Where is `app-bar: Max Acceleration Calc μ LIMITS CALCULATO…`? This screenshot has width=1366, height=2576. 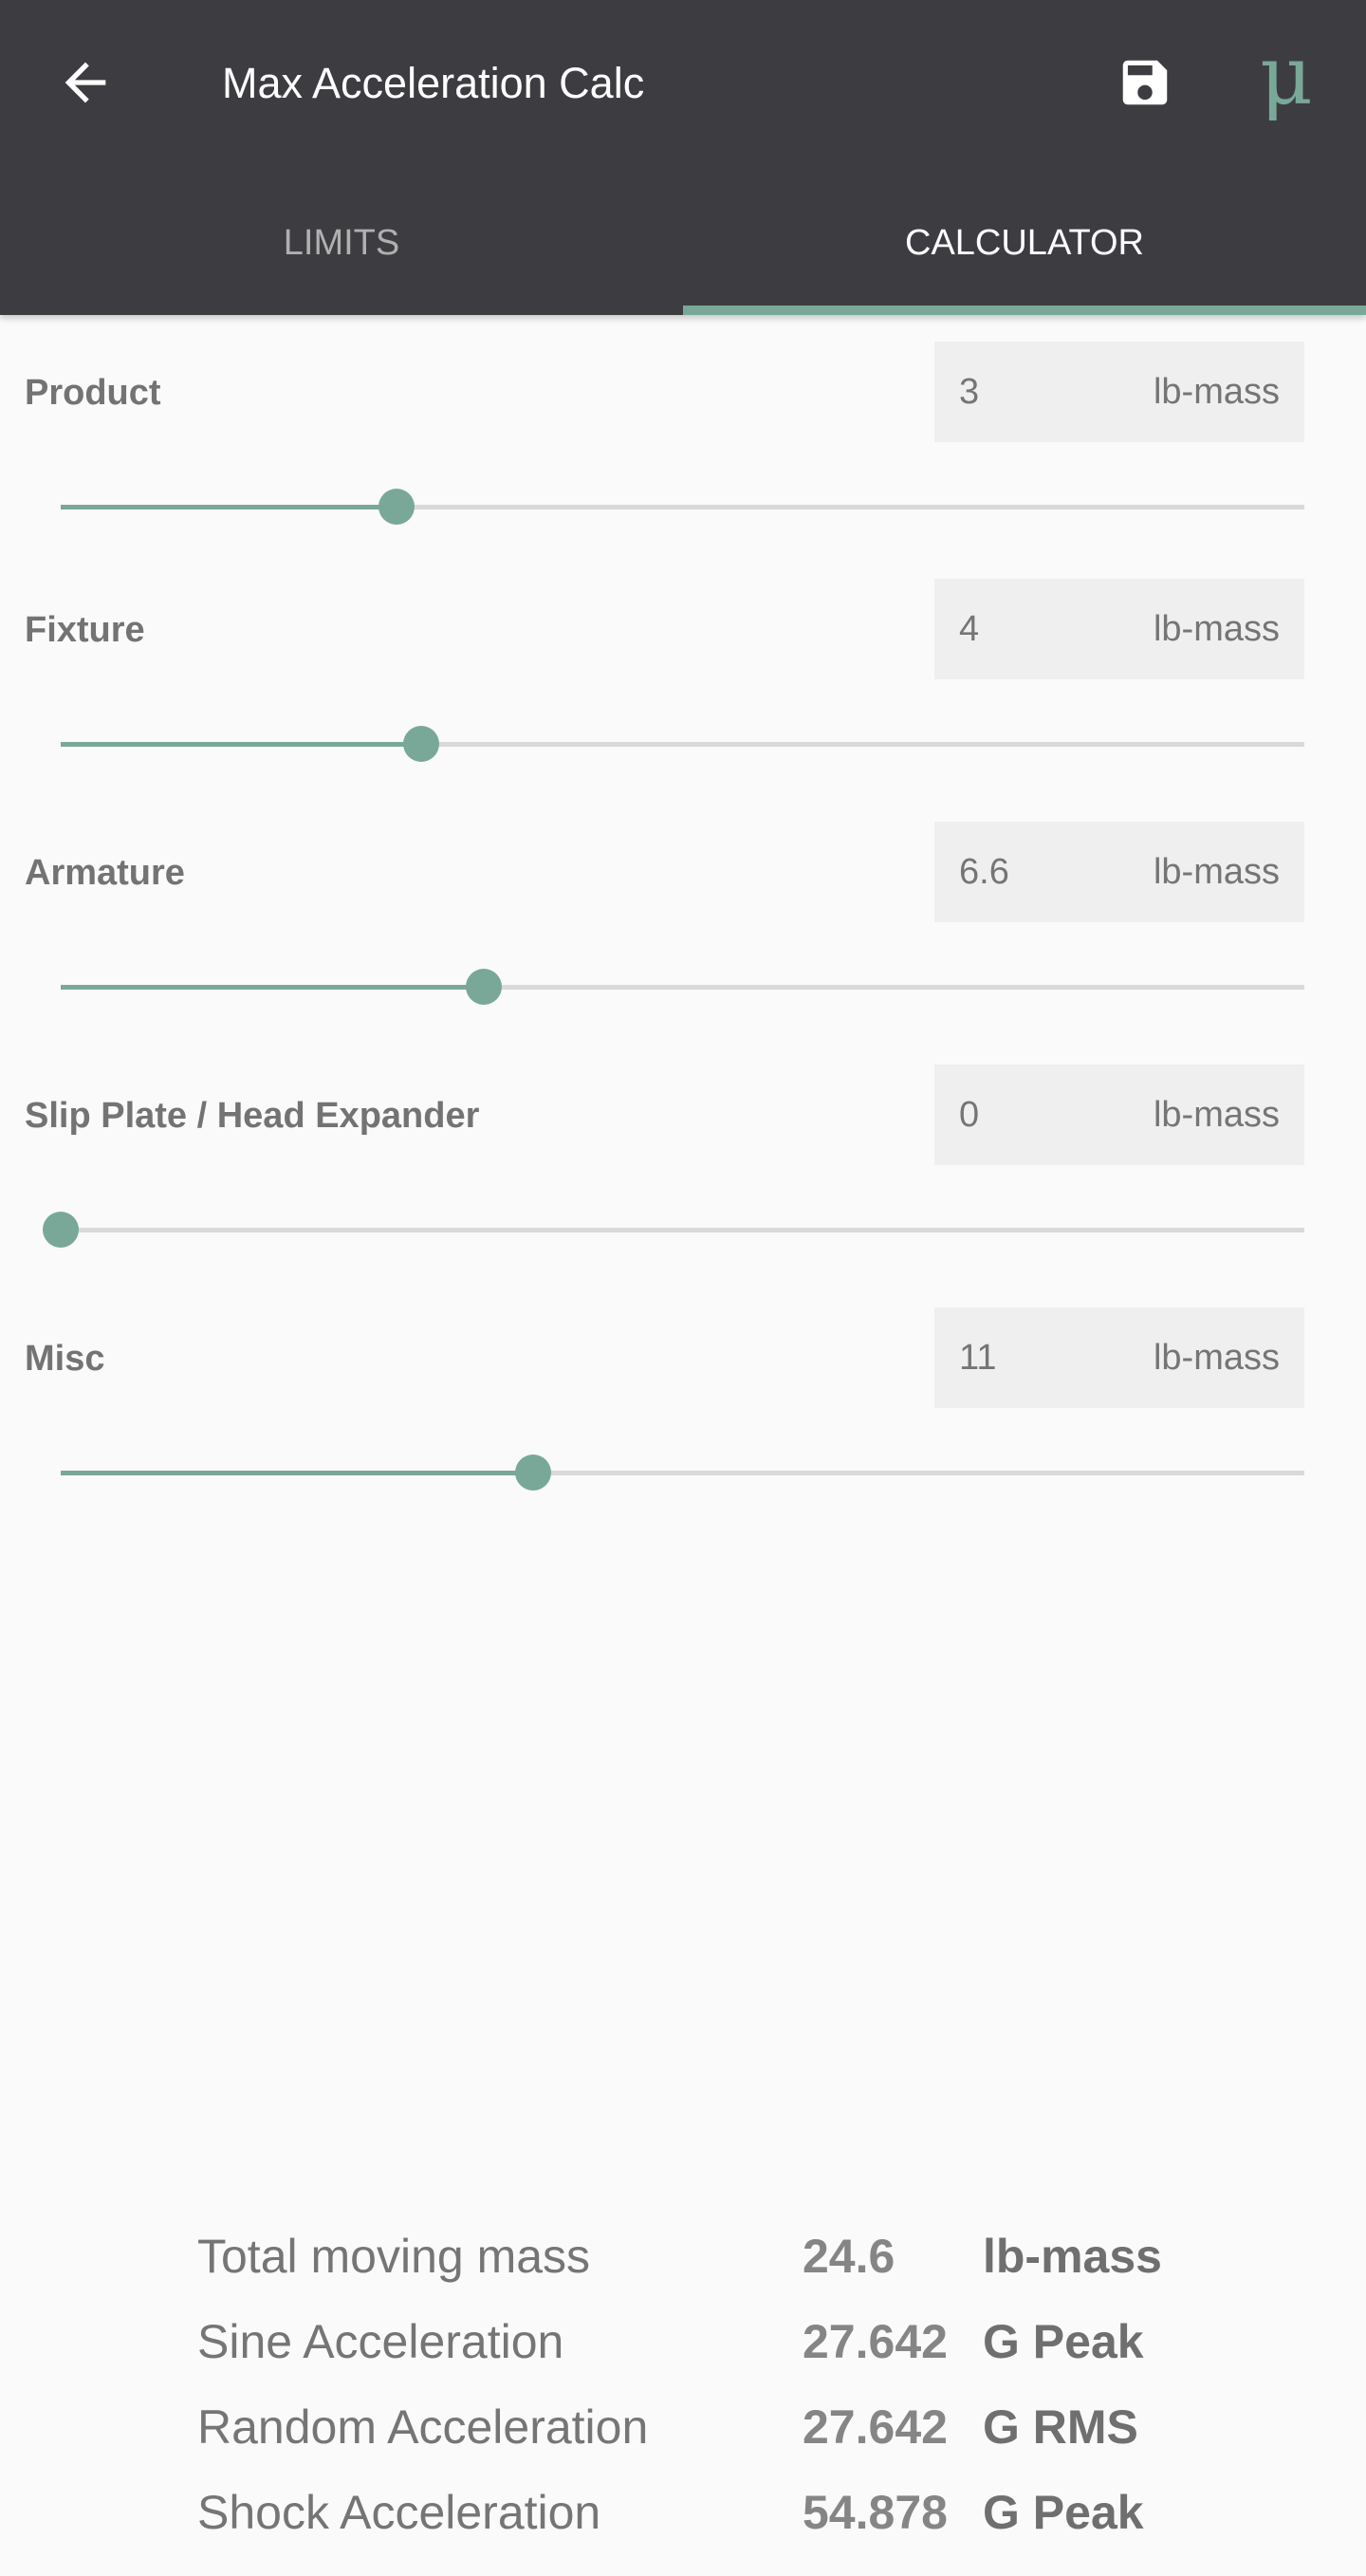
app-bar: Max Acceleration Calc μ LIMITS CALCULATO… is located at coordinates (683, 157).